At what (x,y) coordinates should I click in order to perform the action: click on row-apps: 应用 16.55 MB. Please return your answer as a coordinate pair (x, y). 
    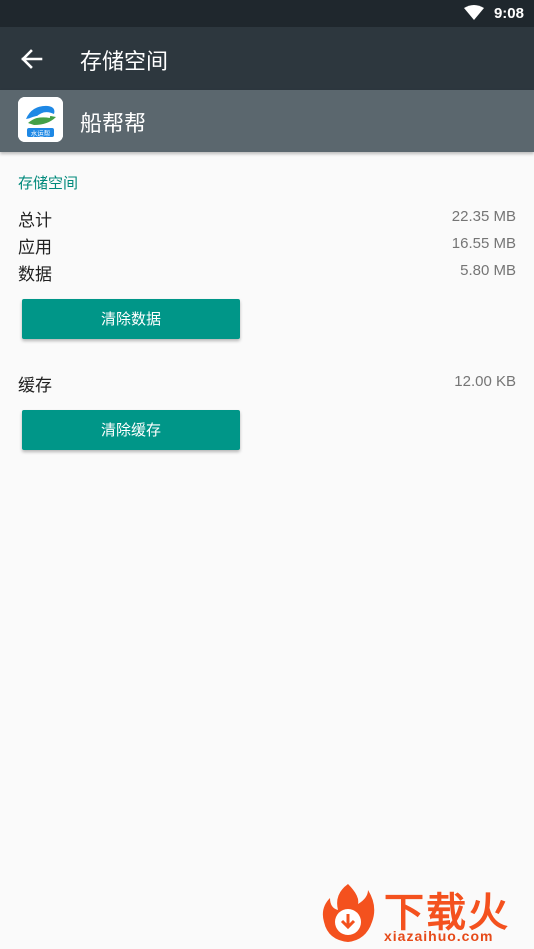
    Looking at the image, I should click on (267, 245).